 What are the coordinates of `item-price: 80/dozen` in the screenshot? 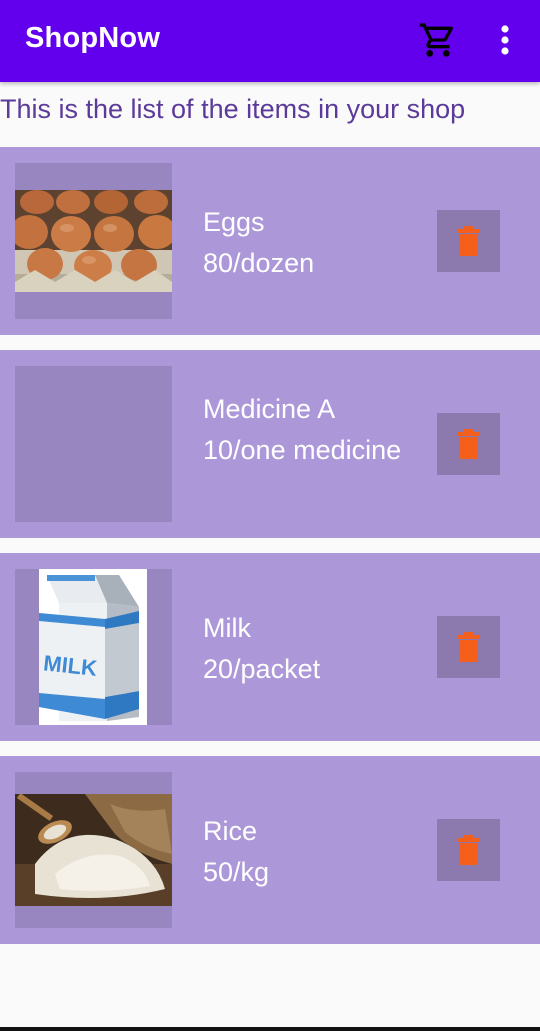 It's located at (259, 263).